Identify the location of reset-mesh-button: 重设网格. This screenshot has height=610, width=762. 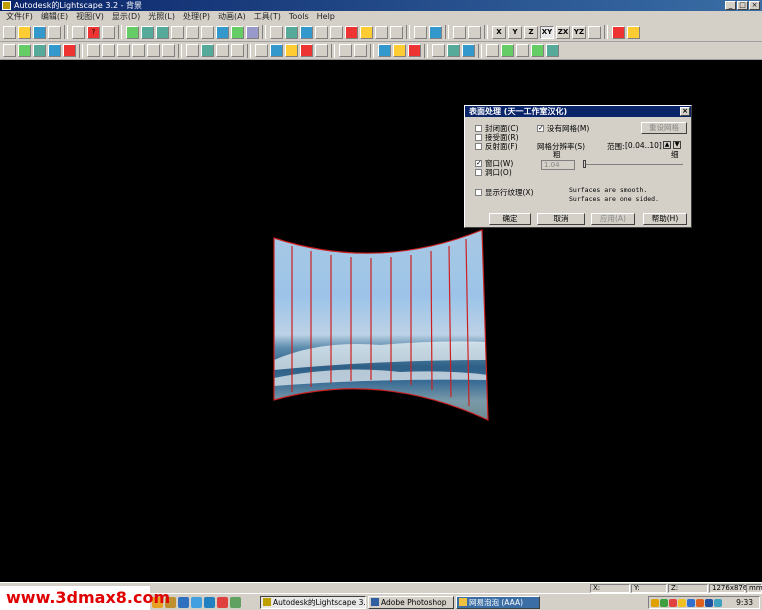
(664, 128).